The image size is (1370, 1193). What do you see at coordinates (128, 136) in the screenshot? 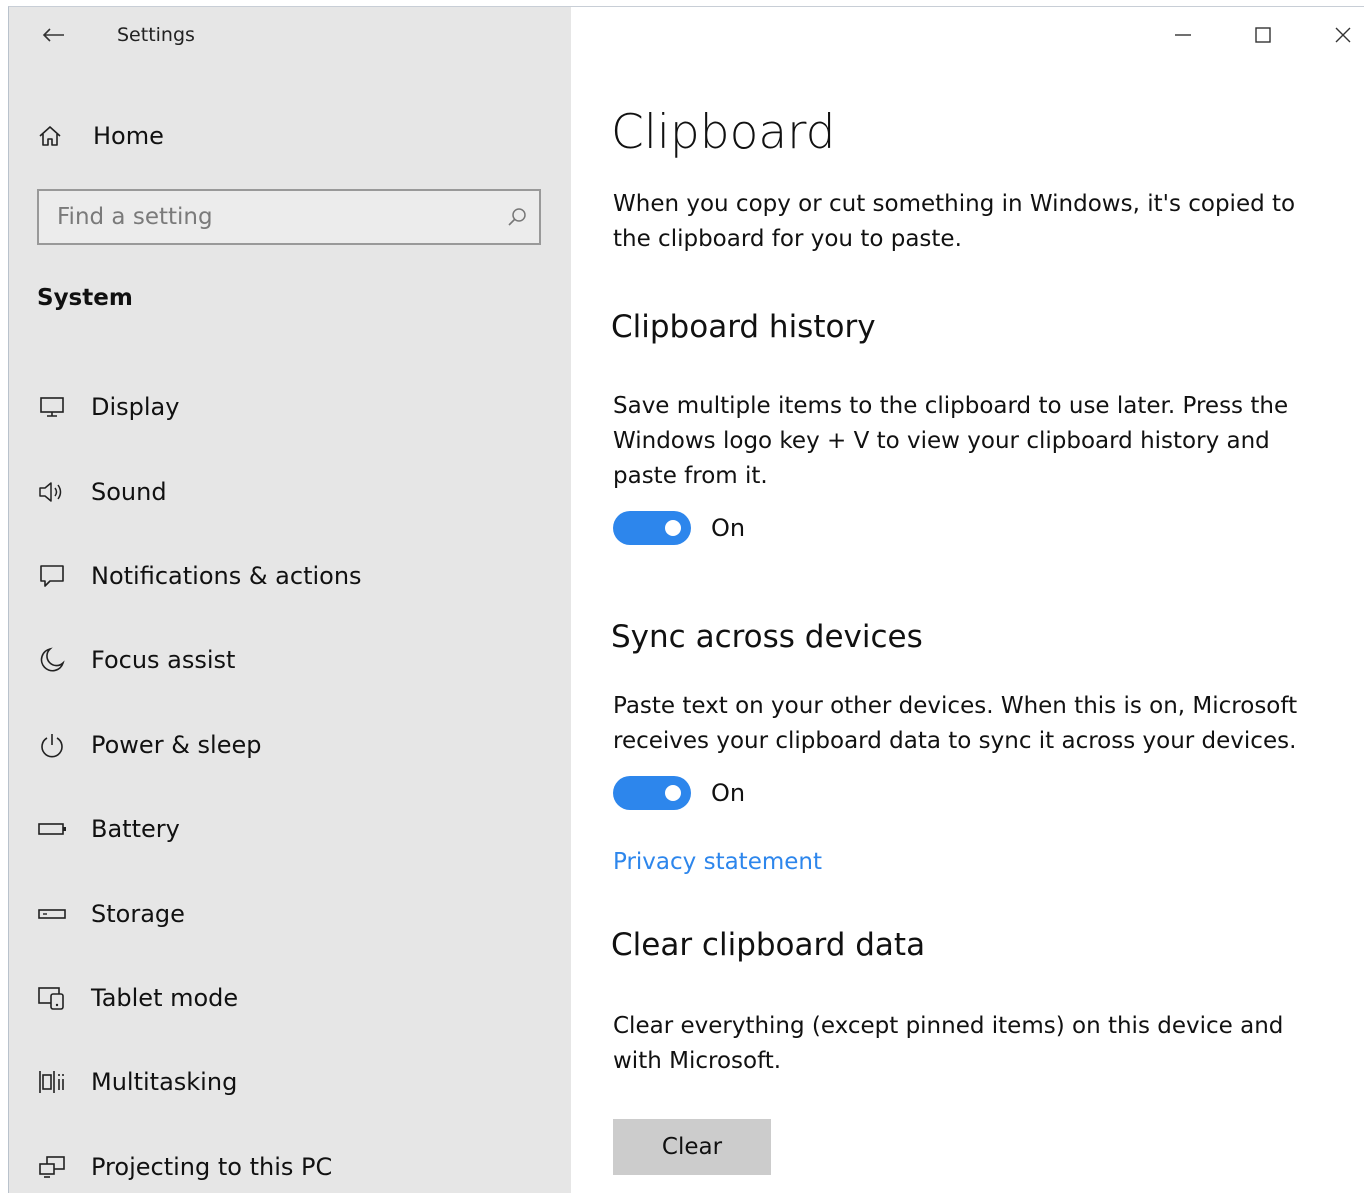
I see `home-label: Home` at bounding box center [128, 136].